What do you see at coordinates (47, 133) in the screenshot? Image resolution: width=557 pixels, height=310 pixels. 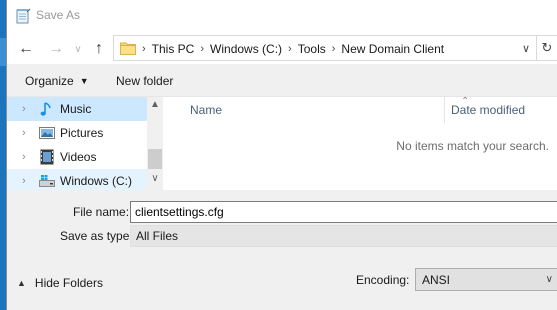 I see `pictures-icon` at bounding box center [47, 133].